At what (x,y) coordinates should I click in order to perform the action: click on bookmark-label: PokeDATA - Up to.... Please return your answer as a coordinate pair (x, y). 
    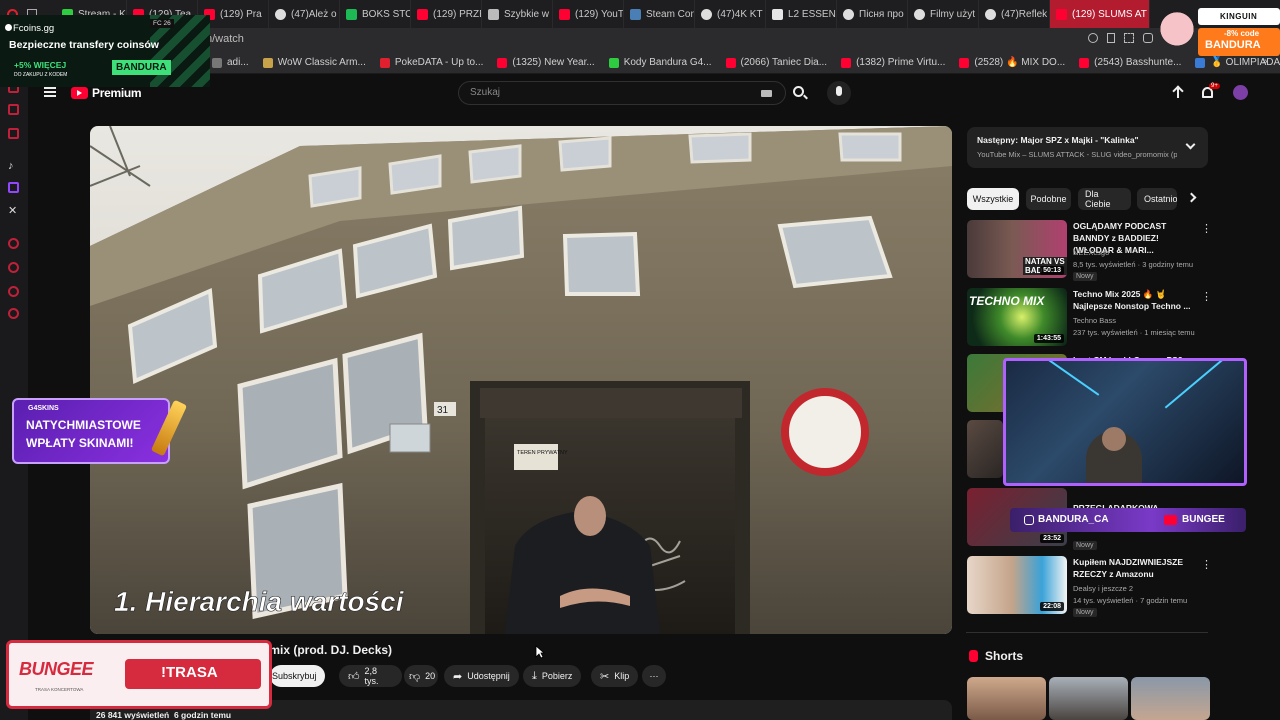
    Looking at the image, I should click on (439, 62).